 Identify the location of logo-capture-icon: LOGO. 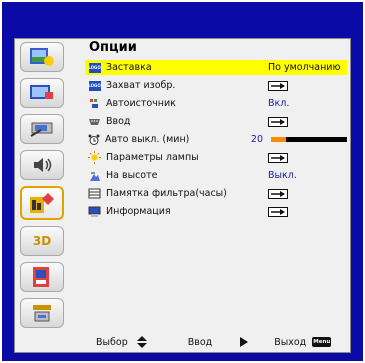
(94, 85).